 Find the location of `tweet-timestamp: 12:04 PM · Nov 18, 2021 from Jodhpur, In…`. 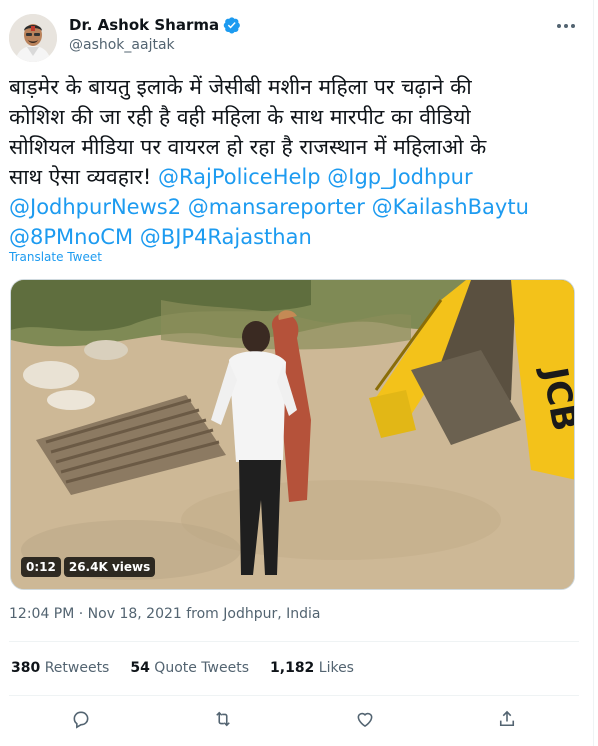

tweet-timestamp: 12:04 PM · Nov 18, 2021 from Jodhpur, In… is located at coordinates (165, 614).